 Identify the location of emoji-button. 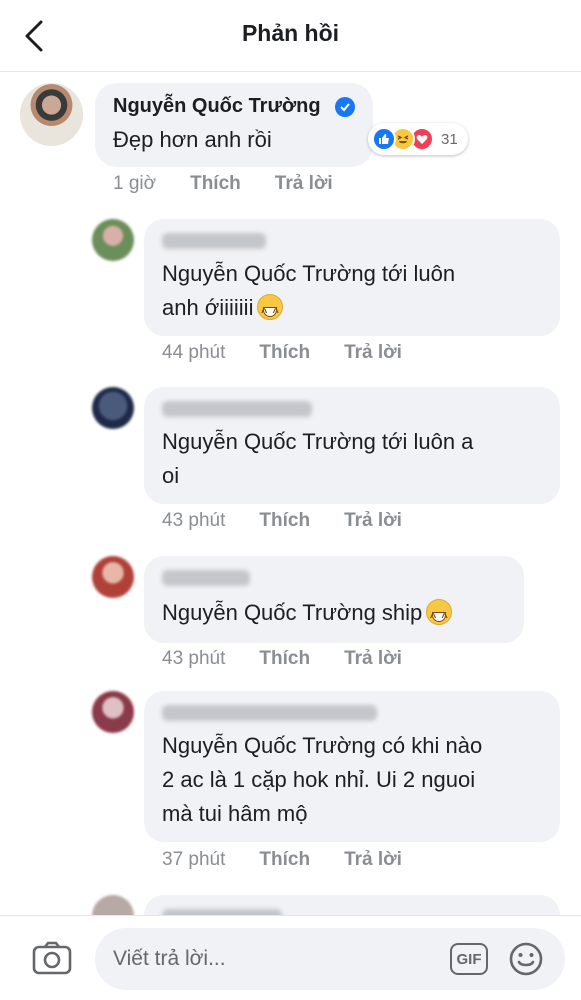
(526, 959).